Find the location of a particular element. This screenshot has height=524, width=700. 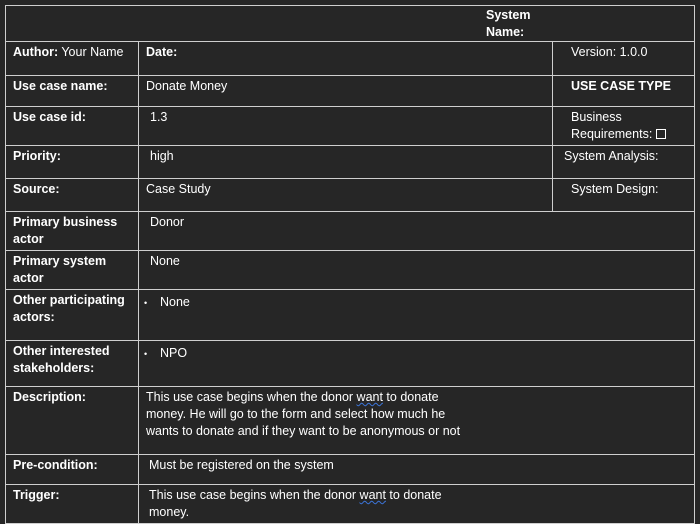

business-requirements-cell: Business Requirements: is located at coordinates (623, 126).